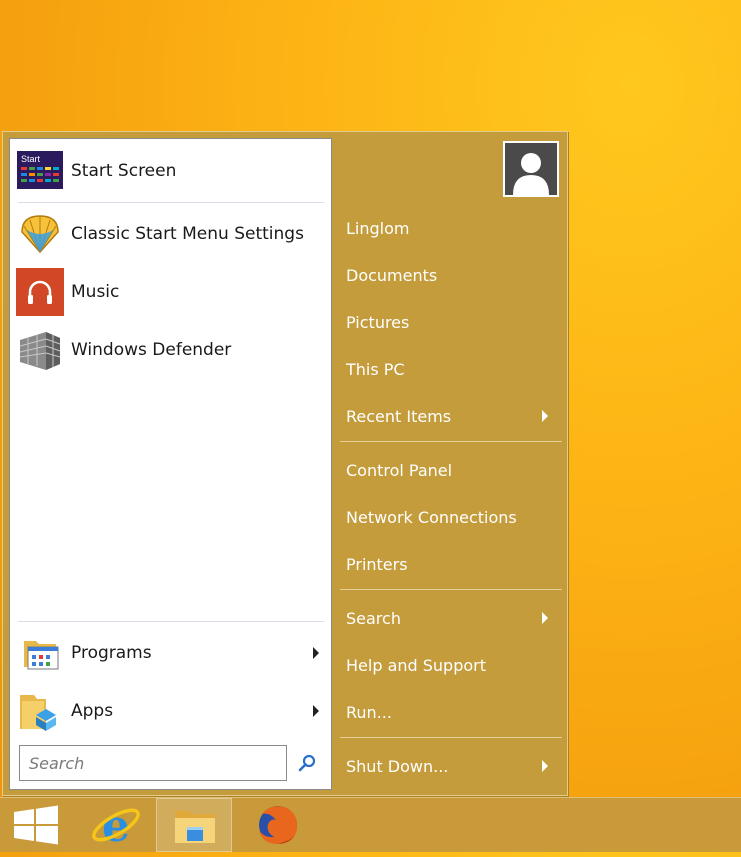 The height and width of the screenshot is (857, 741). Describe the element at coordinates (153, 763) in the screenshot. I see `search-input` at that location.